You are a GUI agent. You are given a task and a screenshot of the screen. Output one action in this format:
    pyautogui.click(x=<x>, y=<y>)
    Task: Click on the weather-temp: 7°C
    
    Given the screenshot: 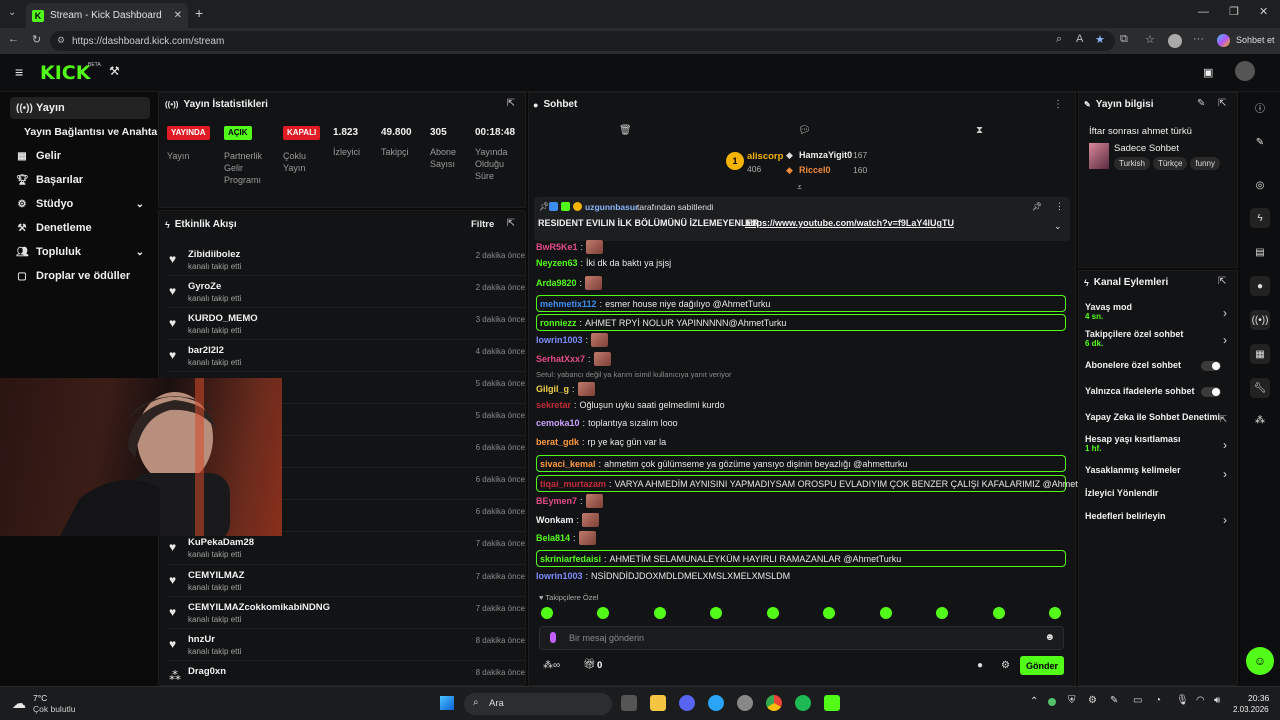 What is the action you would take?
    pyautogui.click(x=40, y=698)
    